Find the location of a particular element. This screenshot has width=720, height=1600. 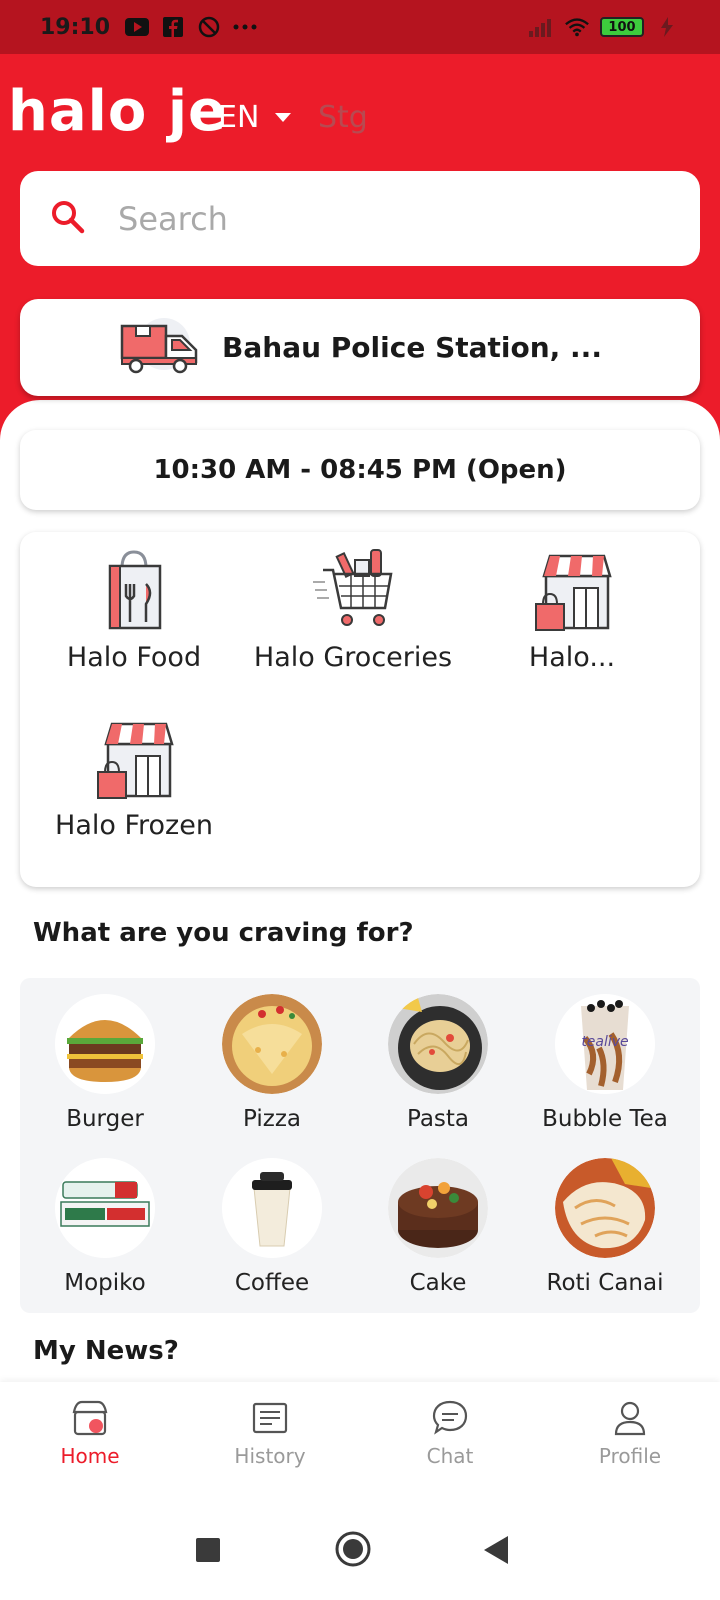

tab-history: History is located at coordinates (270, 1433).